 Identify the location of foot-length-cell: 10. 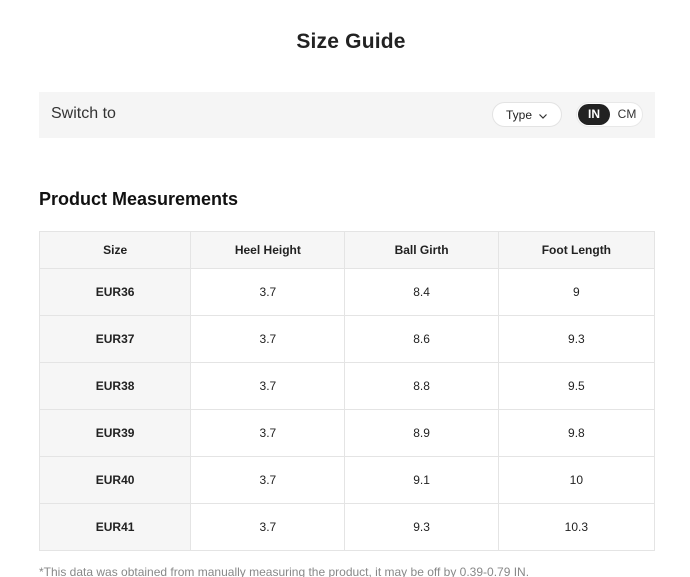
(576, 480).